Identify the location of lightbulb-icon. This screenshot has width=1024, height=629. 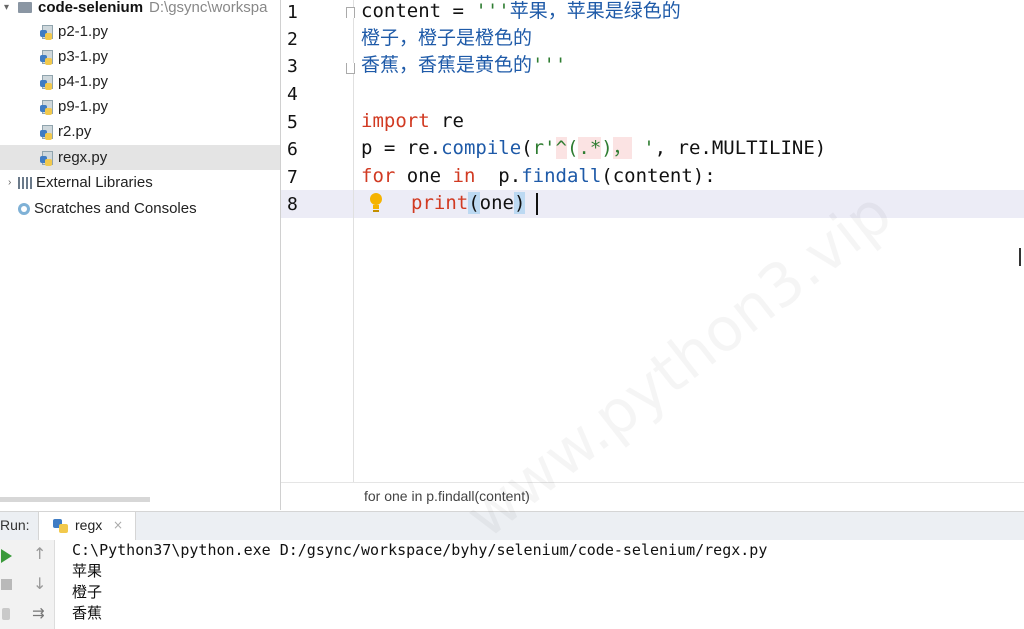
(376, 203).